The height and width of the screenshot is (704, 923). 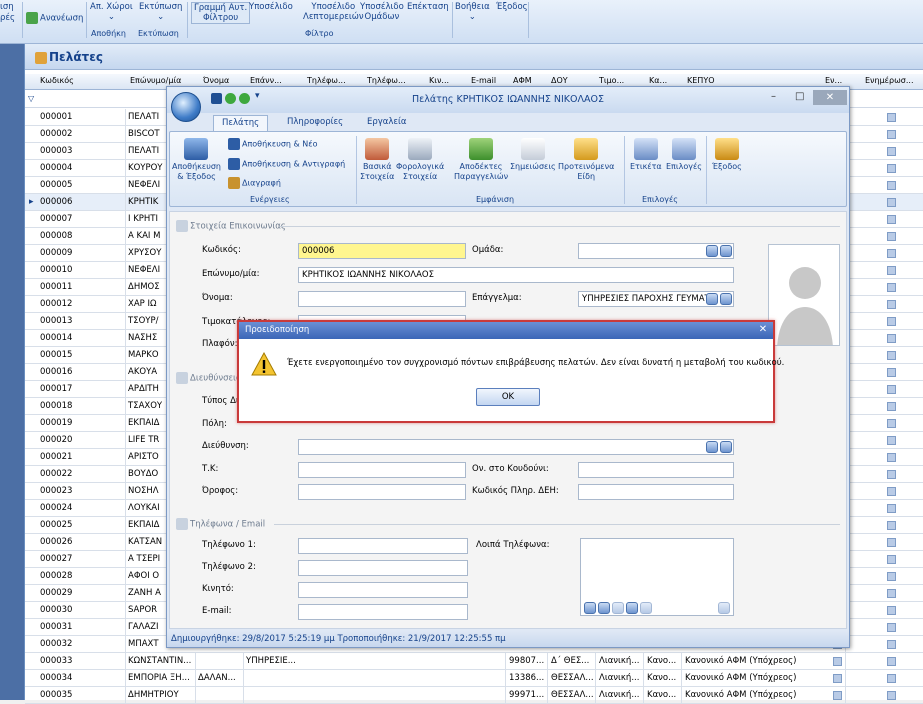 I want to click on delete-button: Διαγραφή, so click(x=254, y=183).